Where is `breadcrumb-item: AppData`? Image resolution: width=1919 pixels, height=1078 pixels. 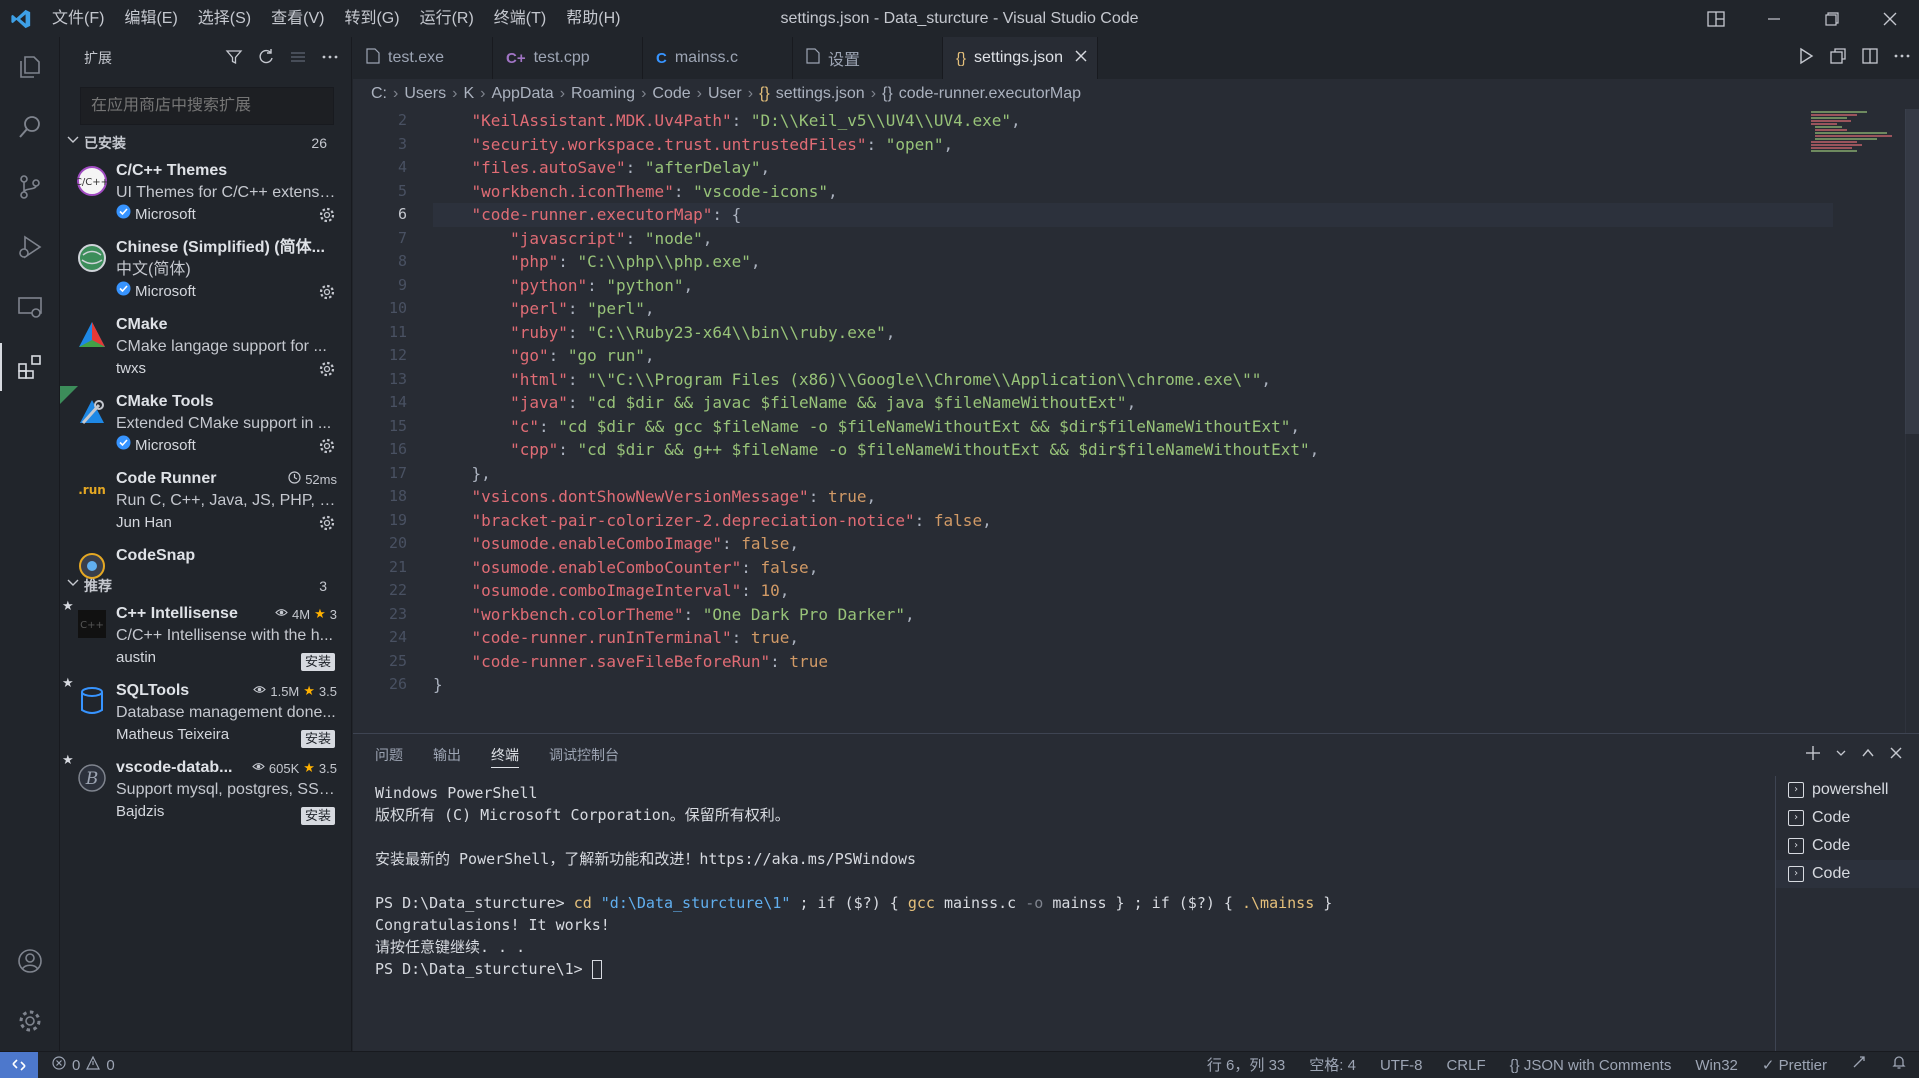 breadcrumb-item: AppData is located at coordinates (522, 94).